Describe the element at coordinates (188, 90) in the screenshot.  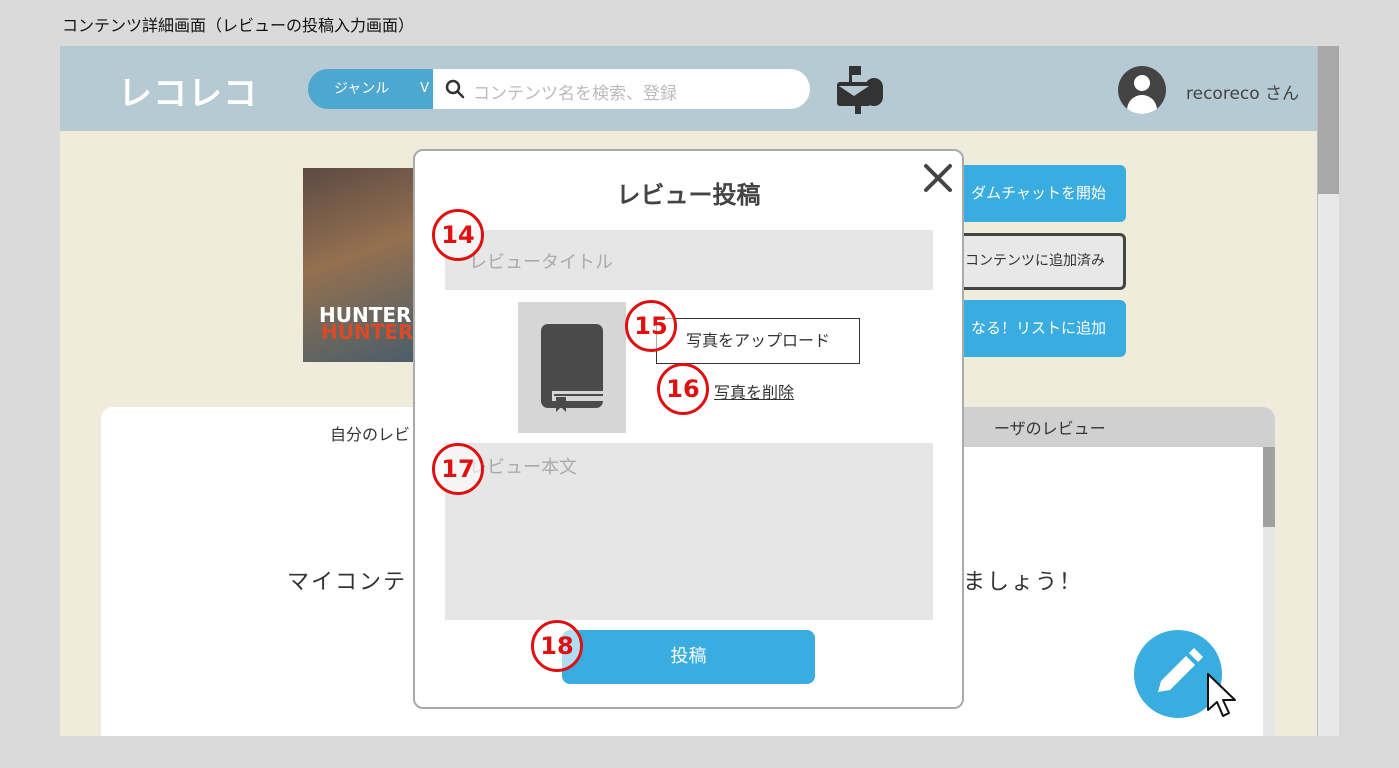
I see `app-logo: レコレコ` at that location.